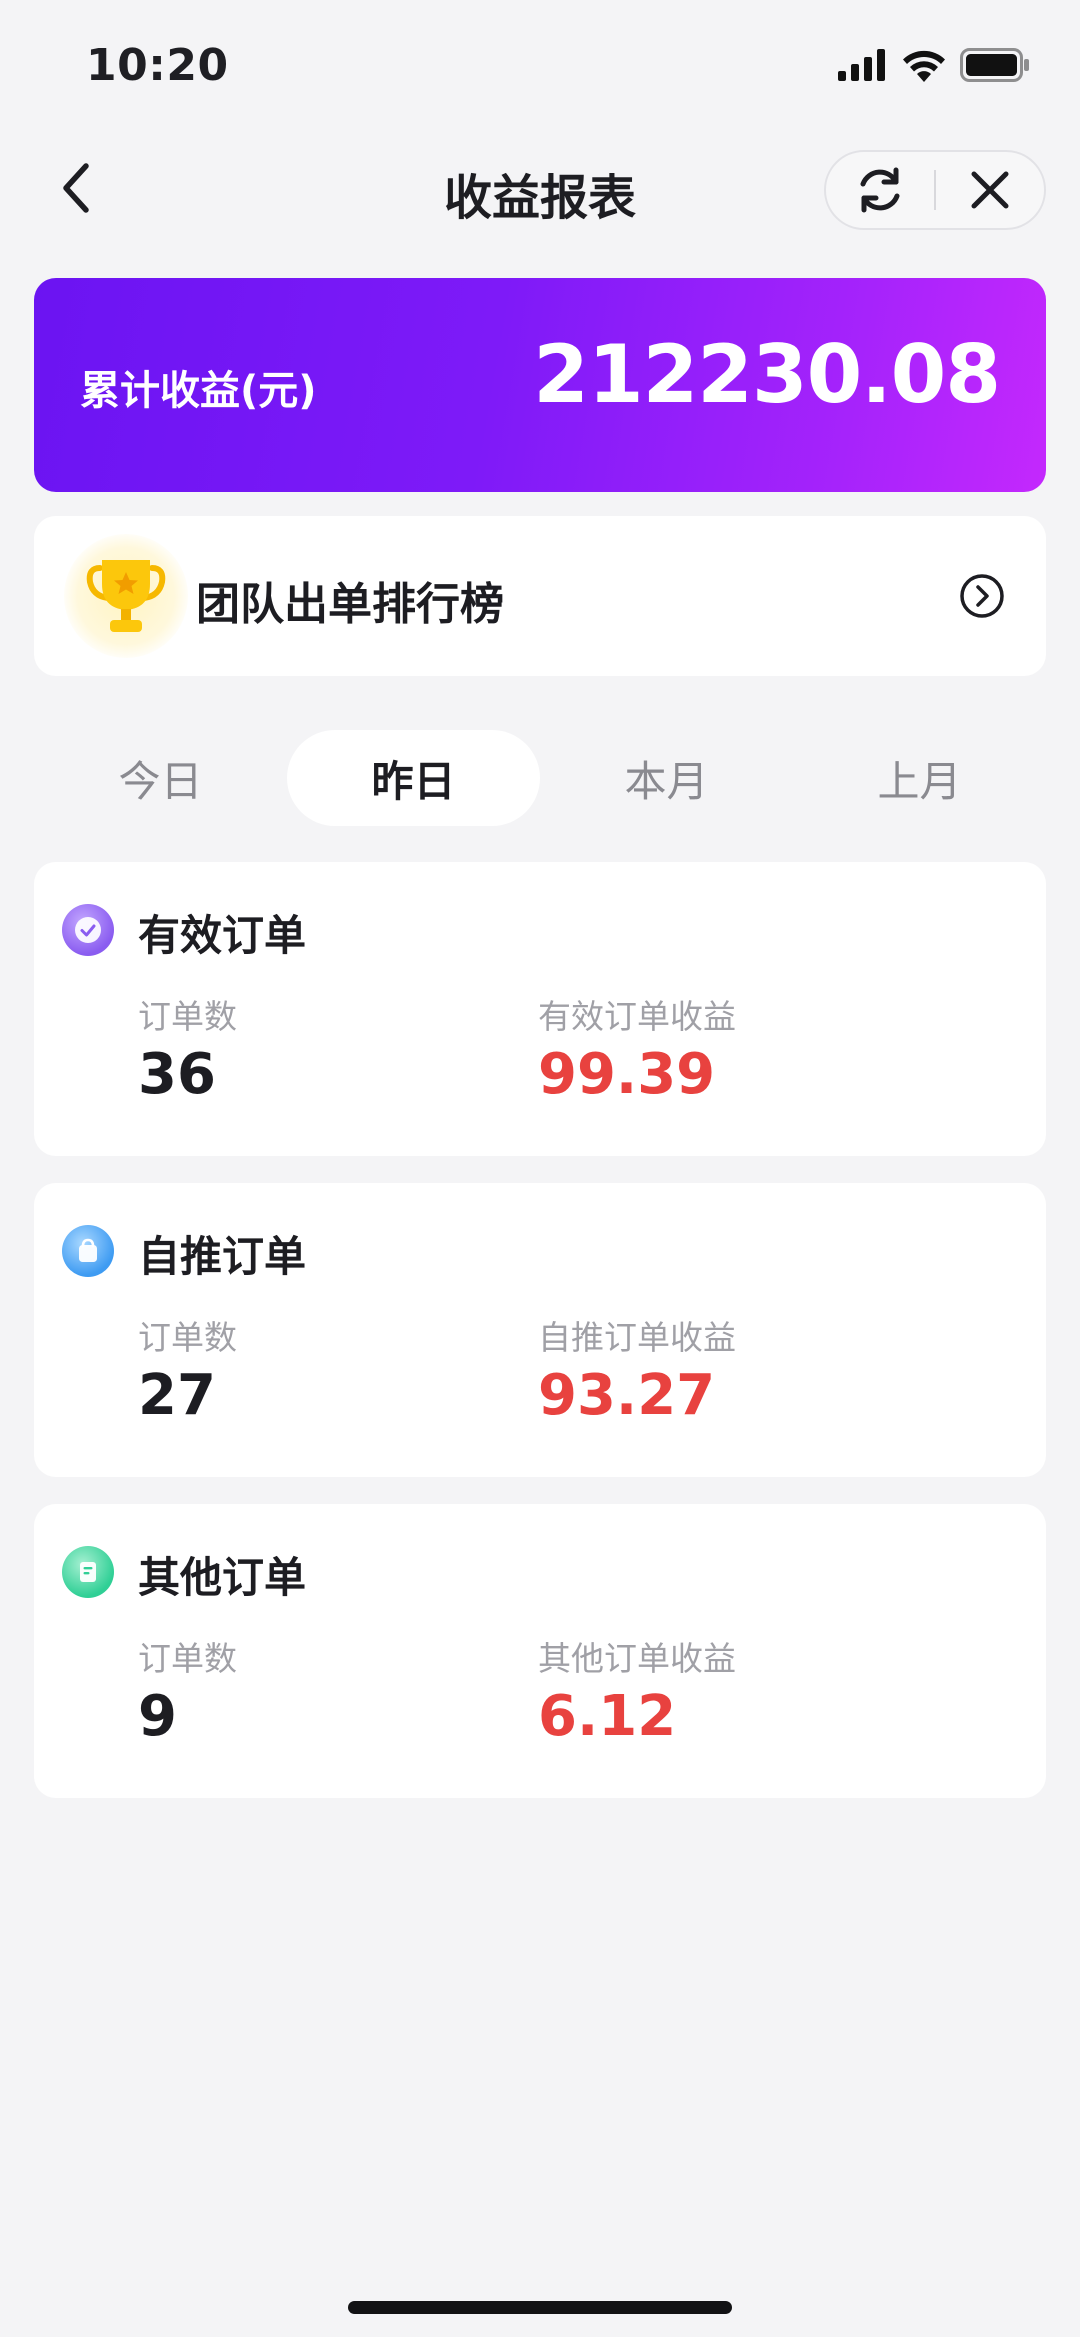  I want to click on nav-bar: 收益报表, so click(540, 190).